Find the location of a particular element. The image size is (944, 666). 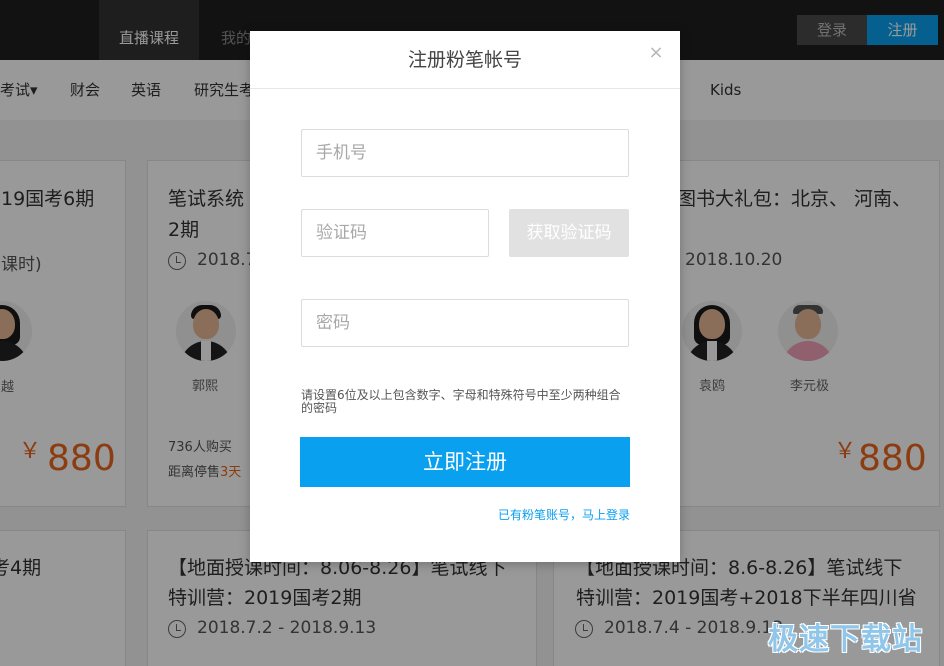

close-icon: × is located at coordinates (656, 53).